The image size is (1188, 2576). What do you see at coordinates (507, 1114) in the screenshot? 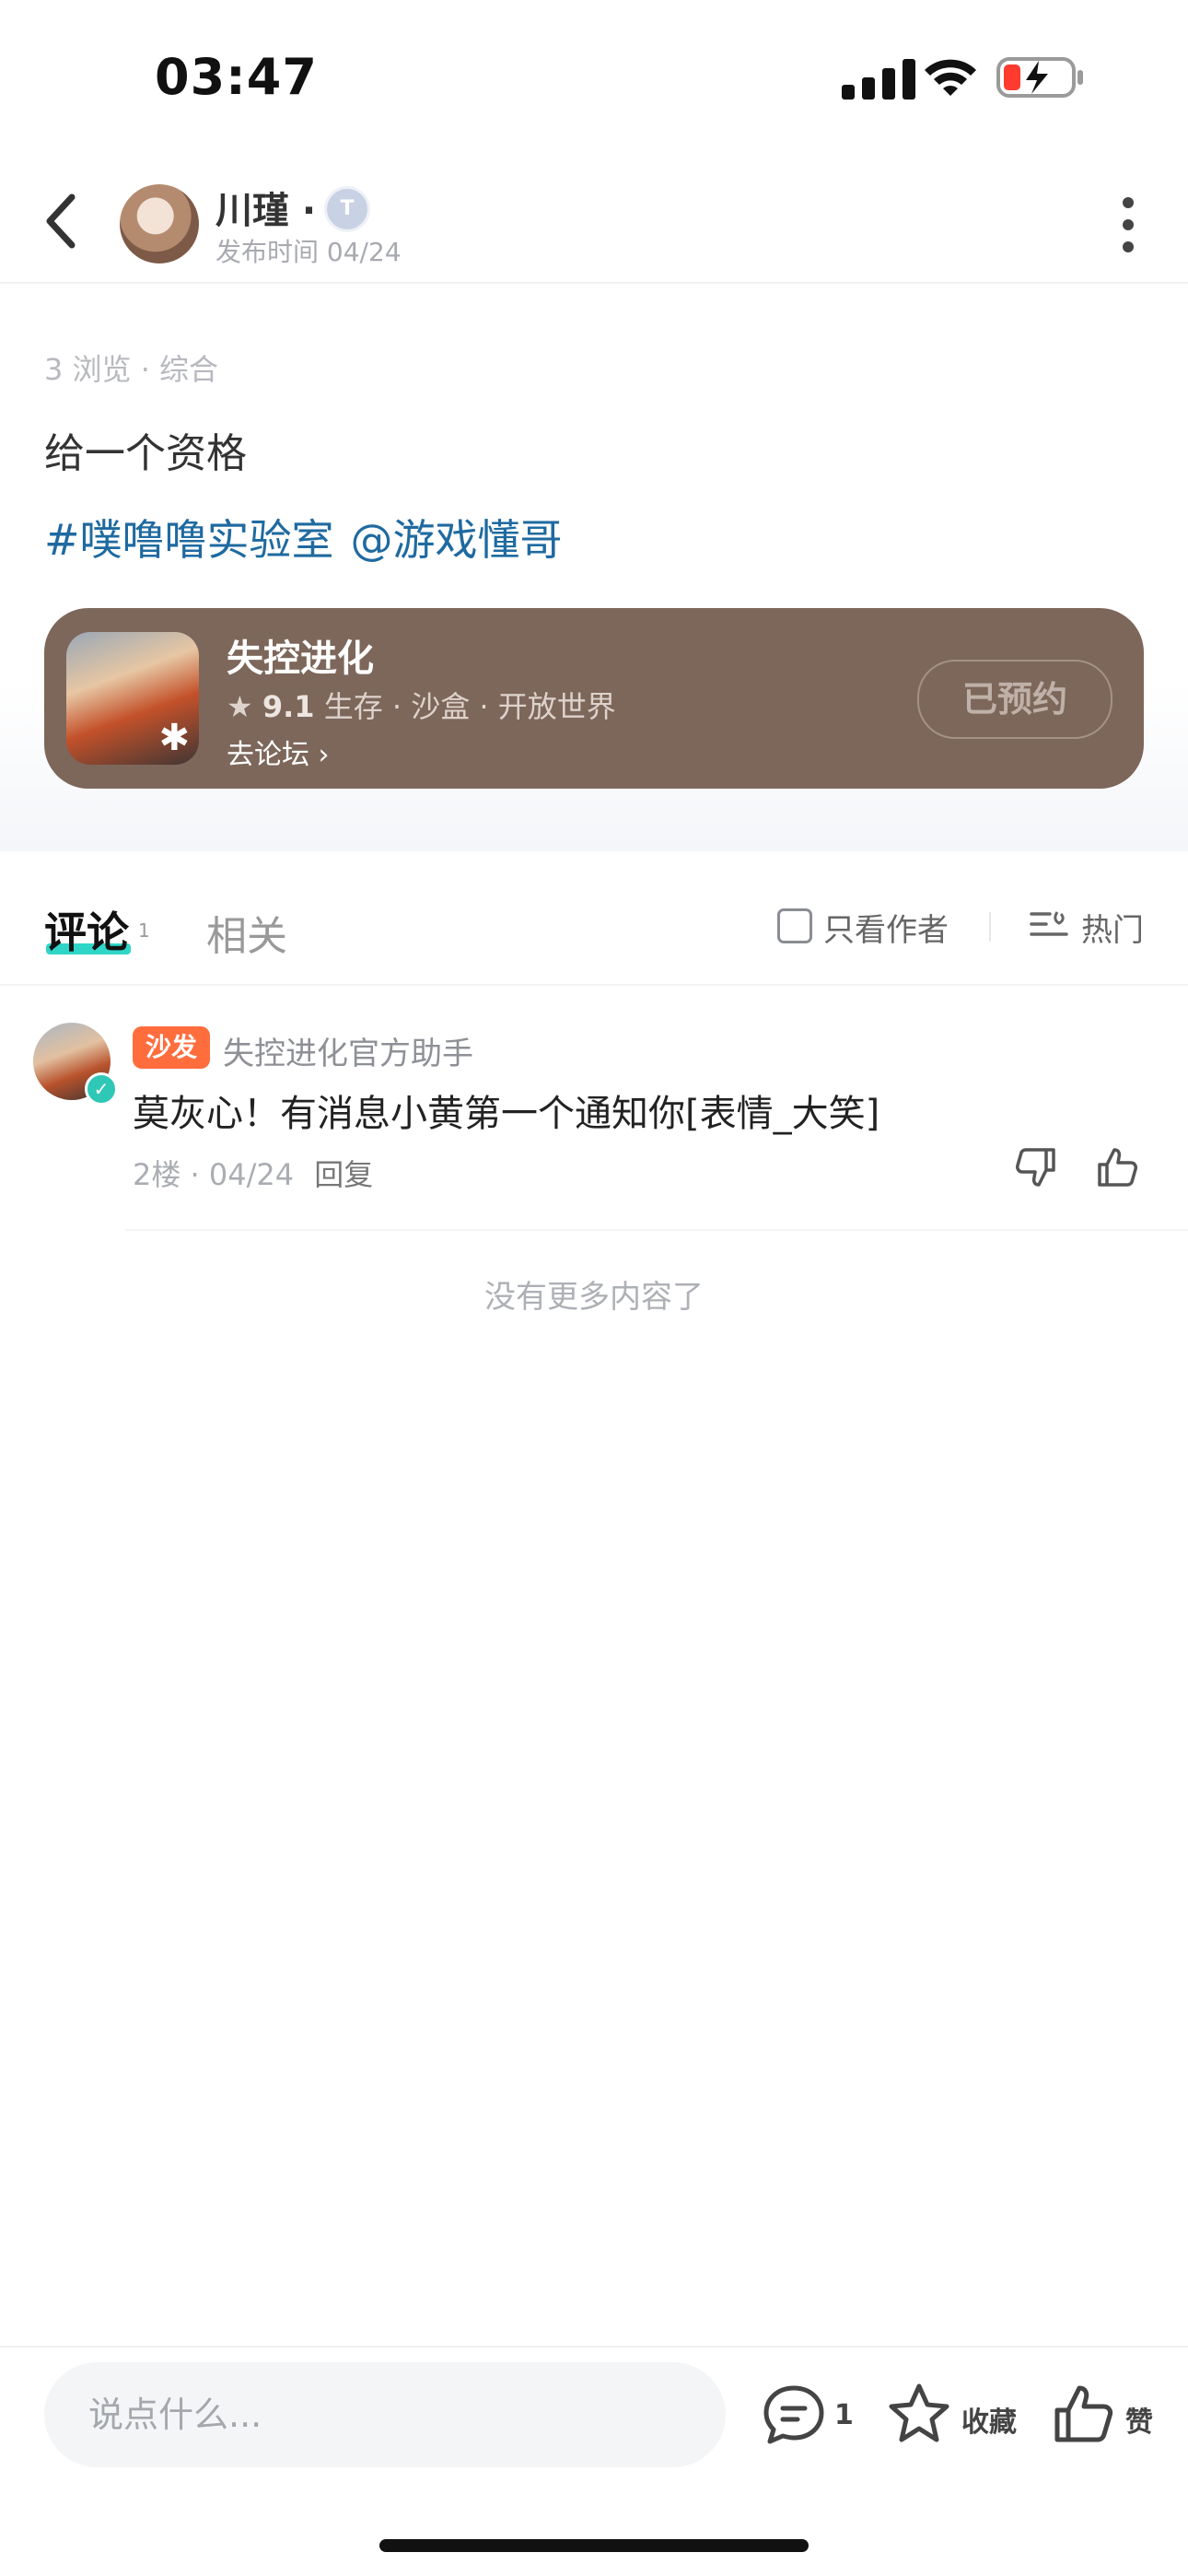
I see `comment-text: 莫灰心！有消息小黄第一个通知你[表情_大笑]` at bounding box center [507, 1114].